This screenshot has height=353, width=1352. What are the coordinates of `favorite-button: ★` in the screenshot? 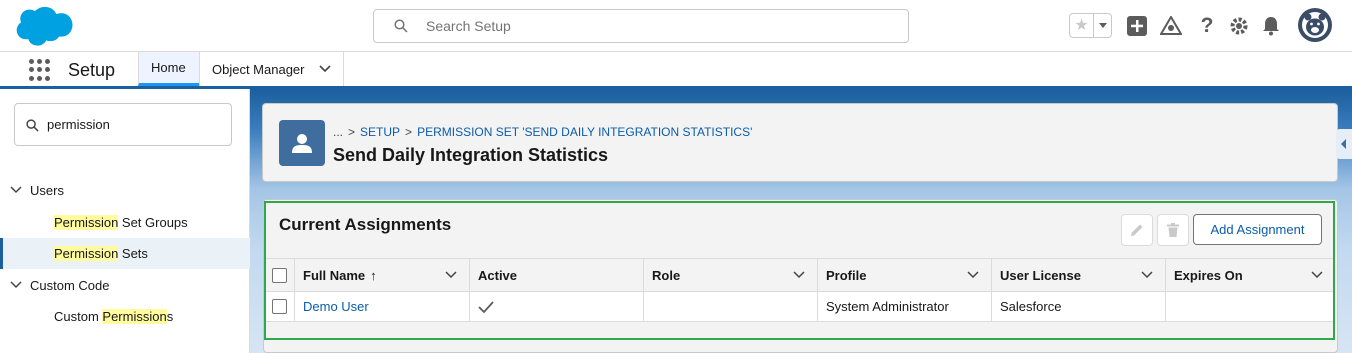 It's located at (1082, 25).